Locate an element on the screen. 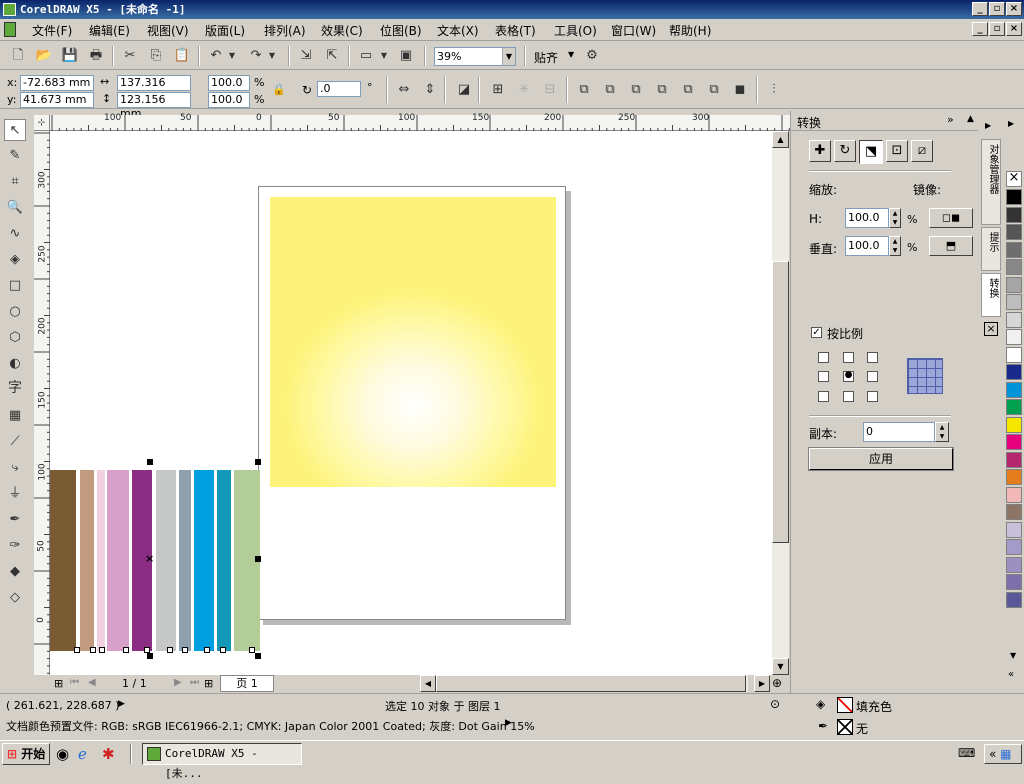 This screenshot has height=784, width=1024. mirror-vertical-button: ⬒ is located at coordinates (951, 246).